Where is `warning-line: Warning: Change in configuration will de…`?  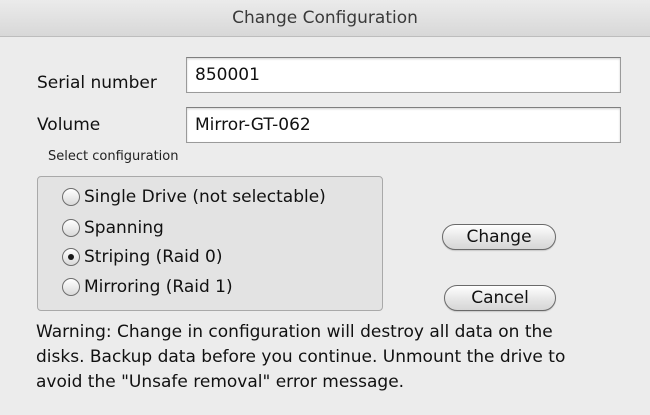
warning-line: Warning: Change in configuration will de… is located at coordinates (294, 332).